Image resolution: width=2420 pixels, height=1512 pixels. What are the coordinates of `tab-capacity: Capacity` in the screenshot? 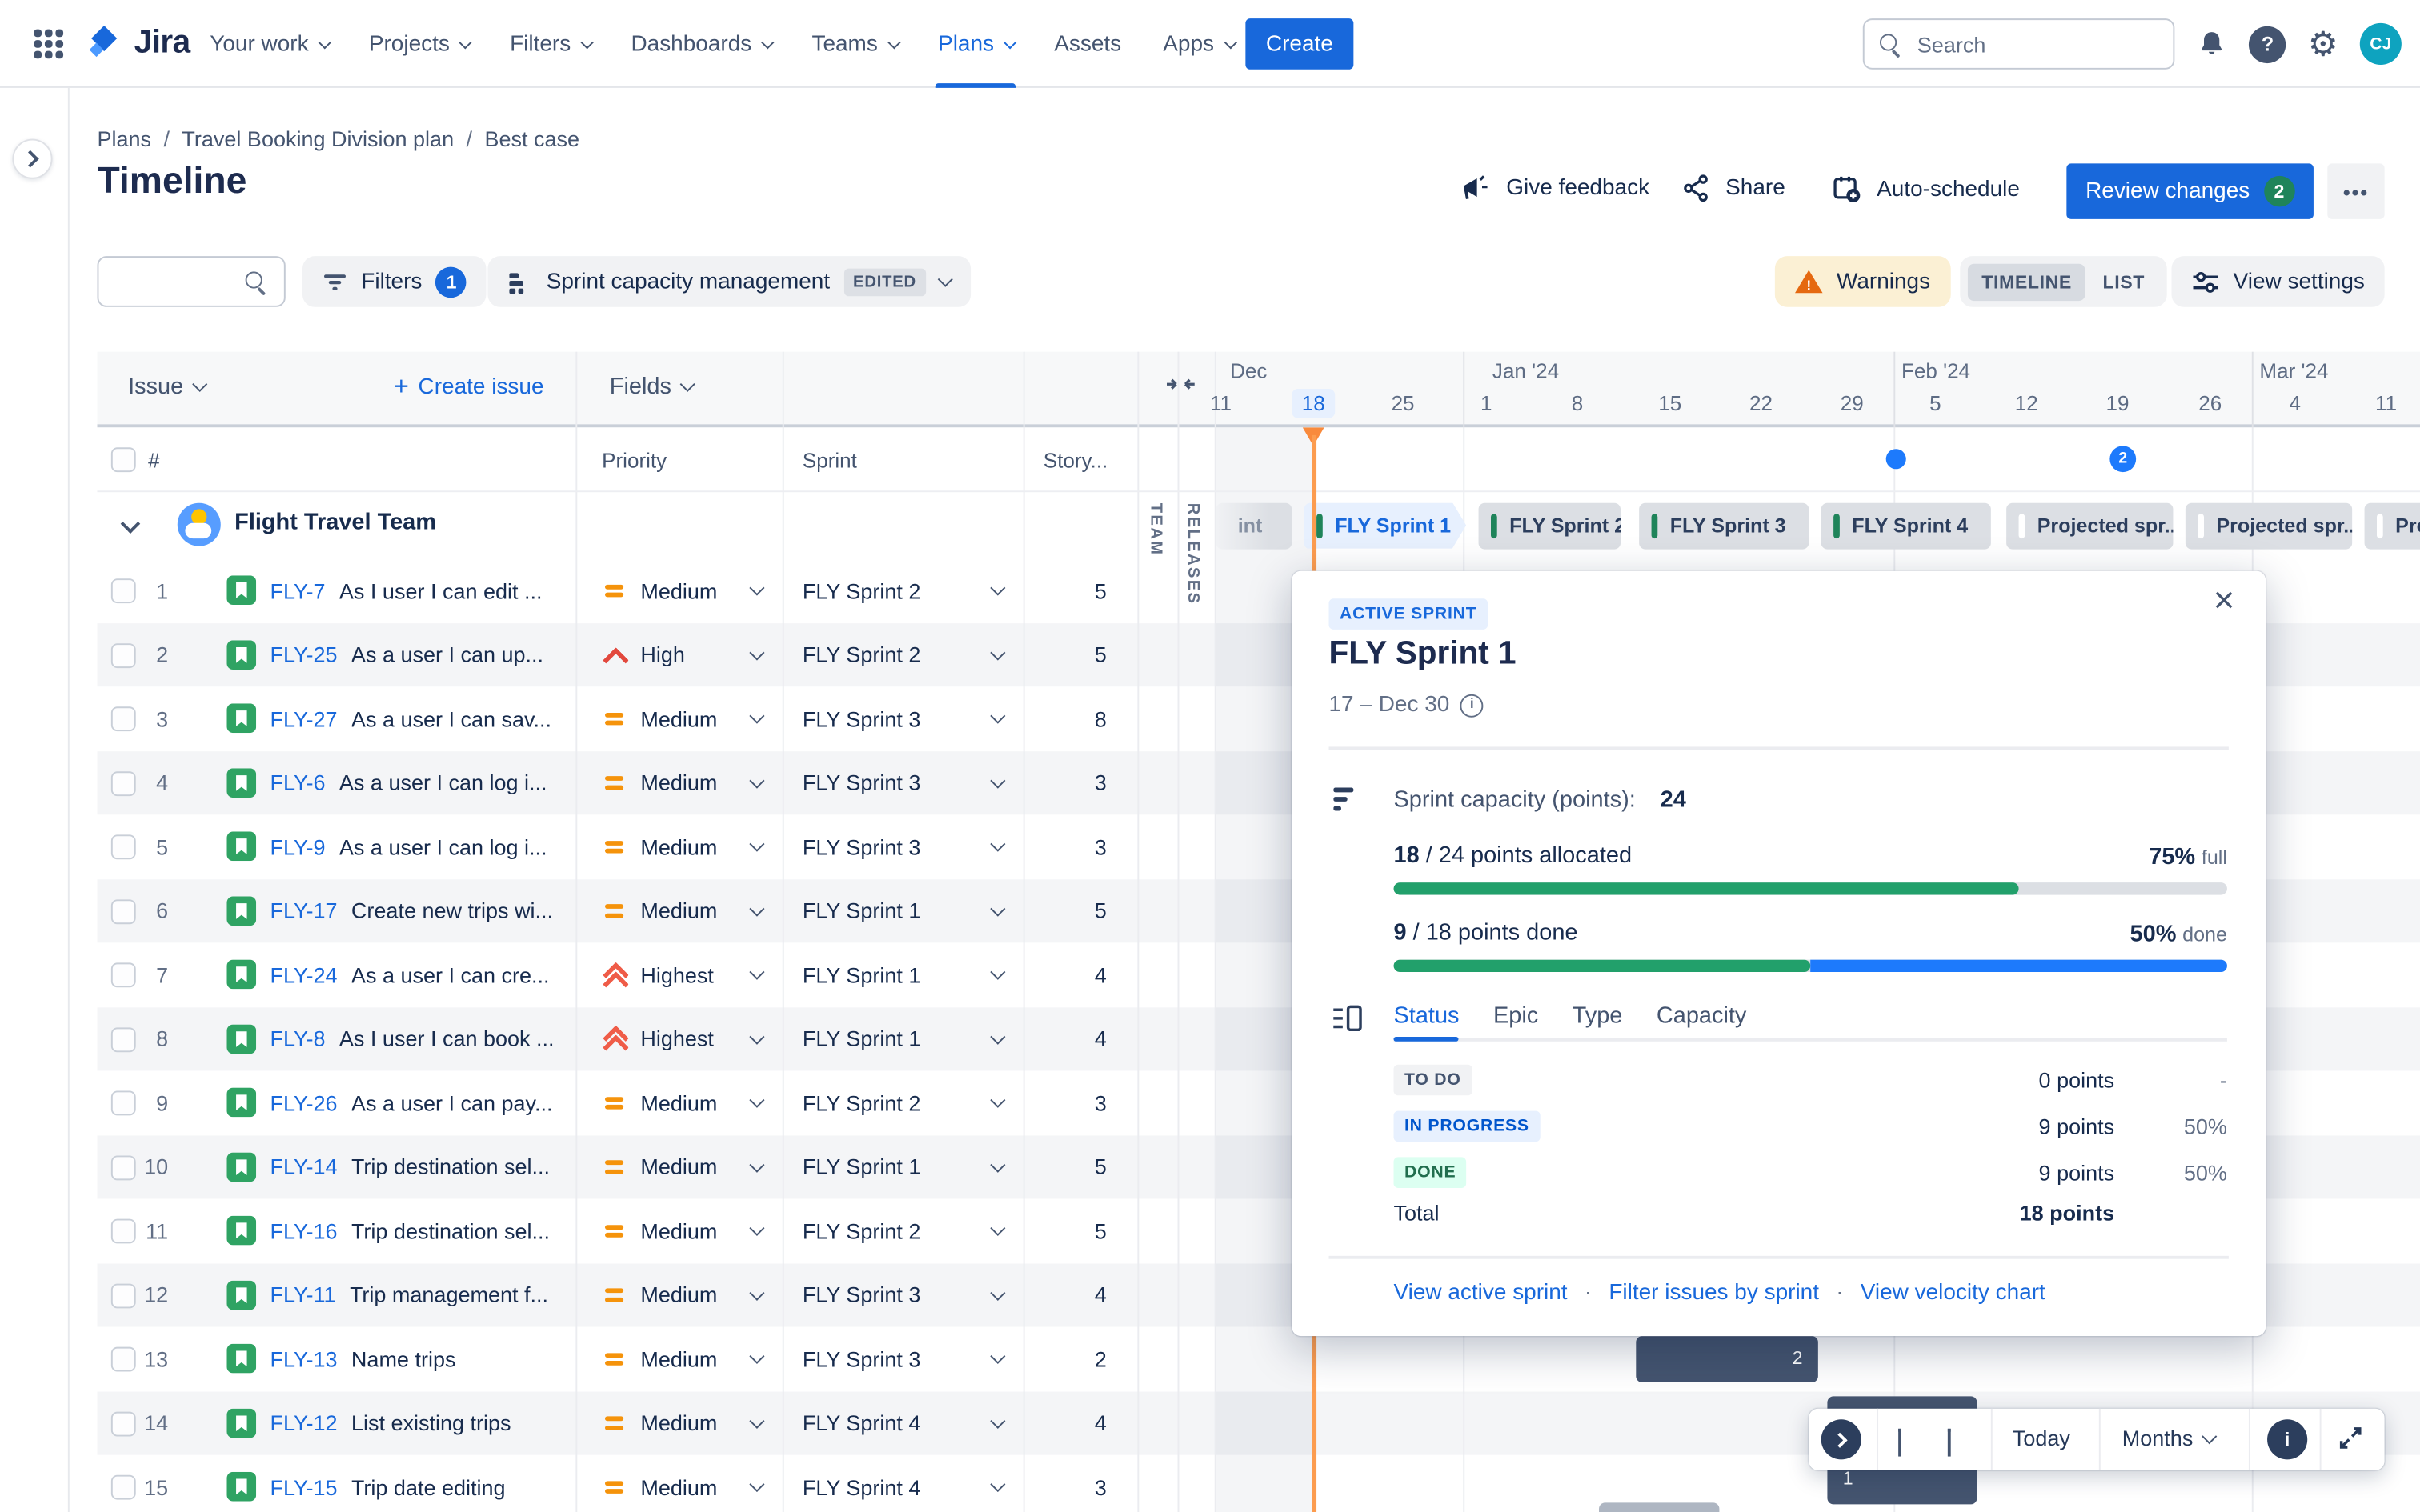 It's located at (1702, 1016).